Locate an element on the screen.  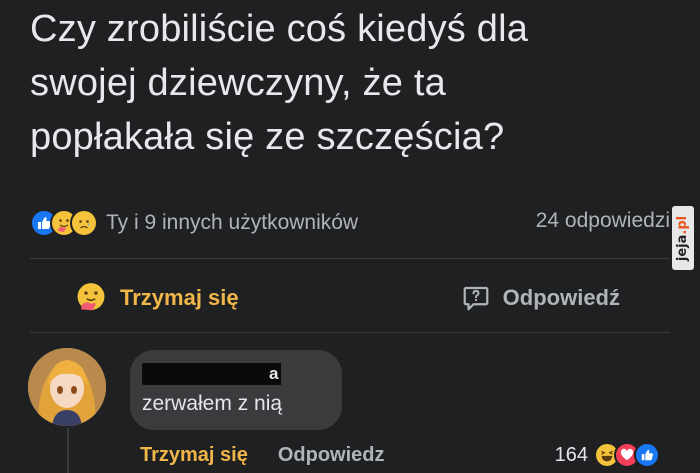
care-button-label: Trzymaj się is located at coordinates (179, 297).